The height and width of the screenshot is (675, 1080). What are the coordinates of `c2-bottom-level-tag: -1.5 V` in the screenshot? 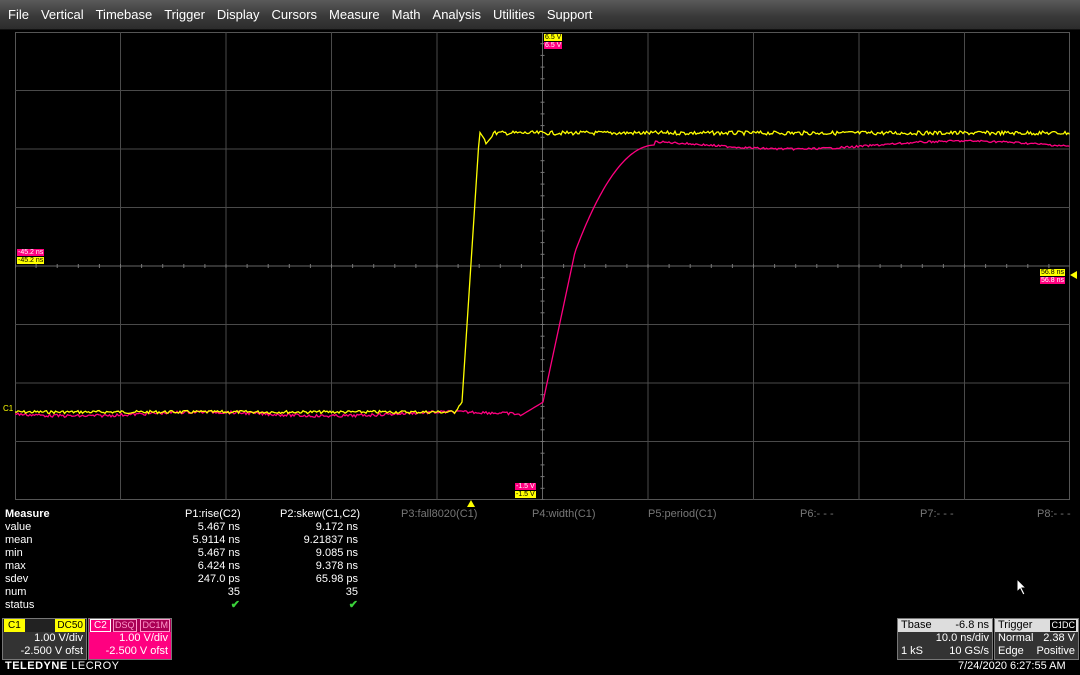 It's located at (525, 486).